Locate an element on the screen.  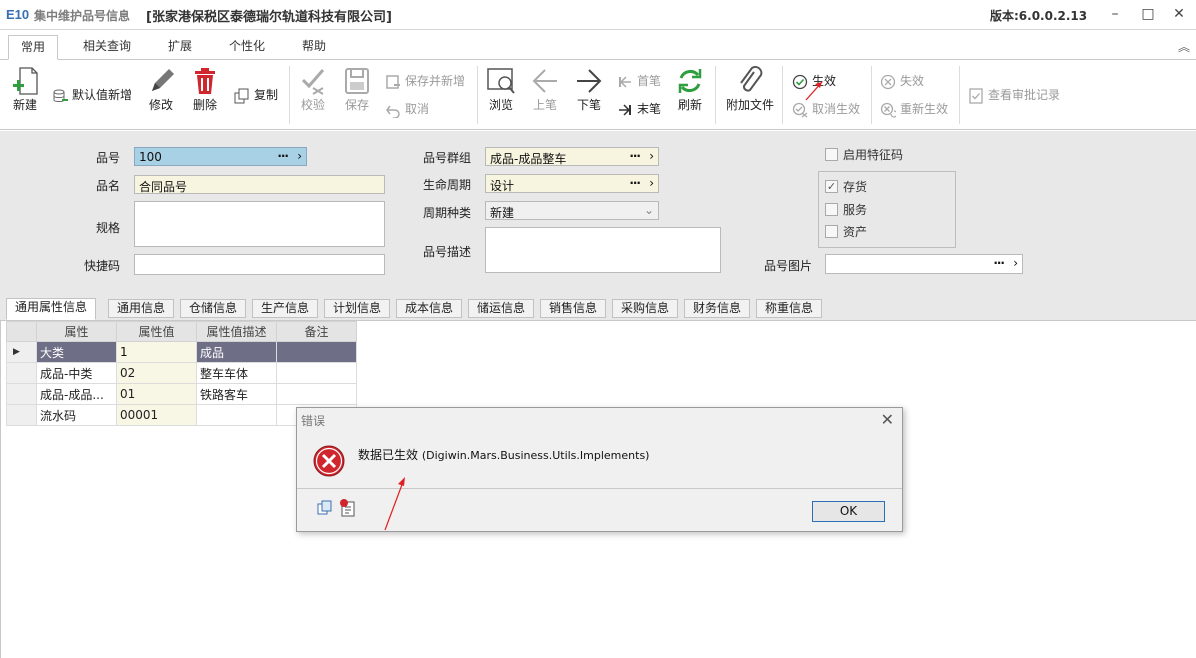
cancel-activate-button: 取消生效 is located at coordinates (826, 109).